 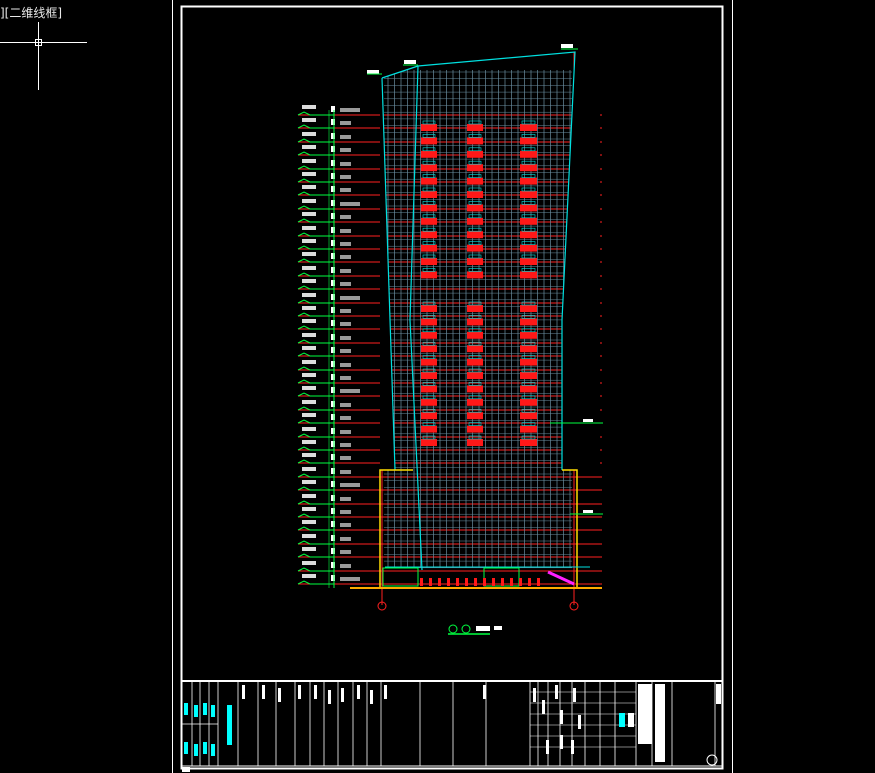 I want to click on drawing-scale-text, so click(x=498, y=628).